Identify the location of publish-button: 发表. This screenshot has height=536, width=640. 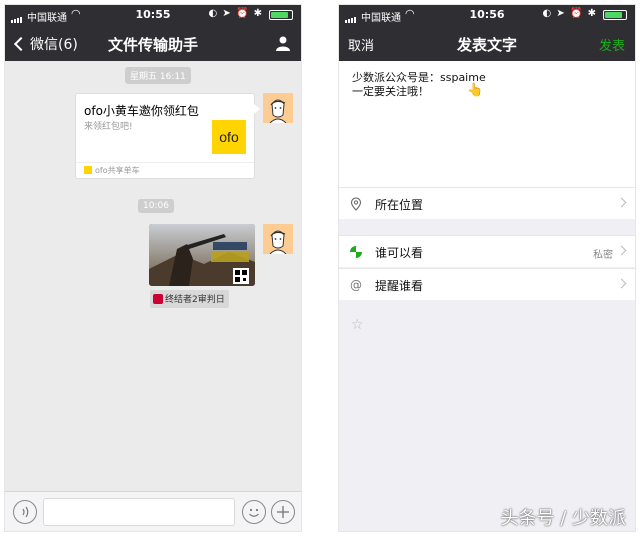
(612, 44).